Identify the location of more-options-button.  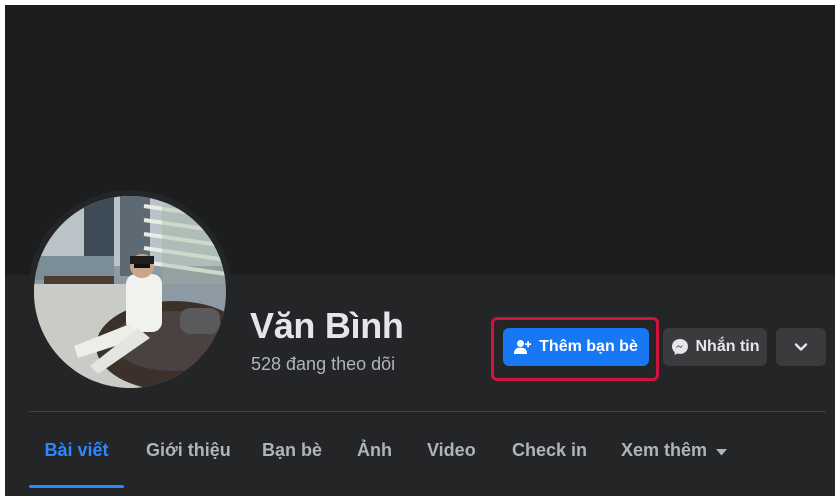
(801, 347).